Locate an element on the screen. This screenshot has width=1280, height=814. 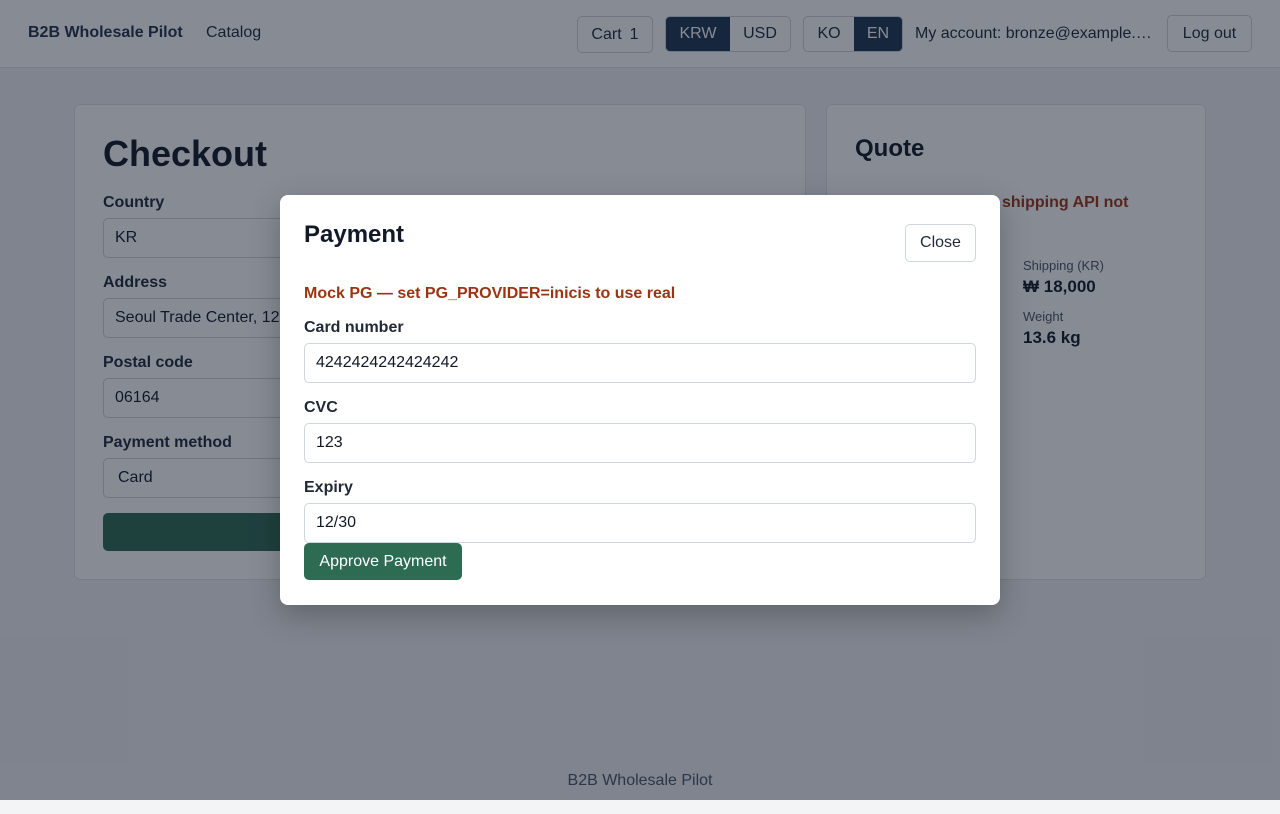
close-button: Close is located at coordinates (940, 243).